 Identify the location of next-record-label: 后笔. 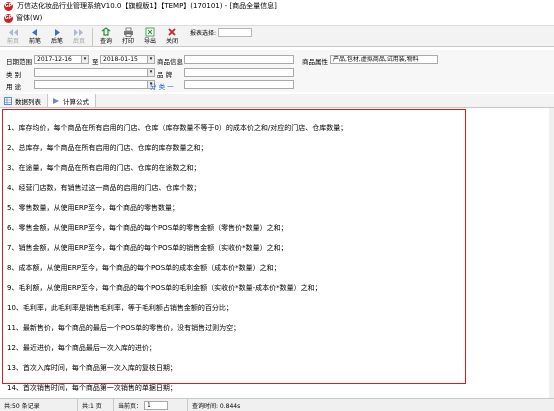
(56, 41).